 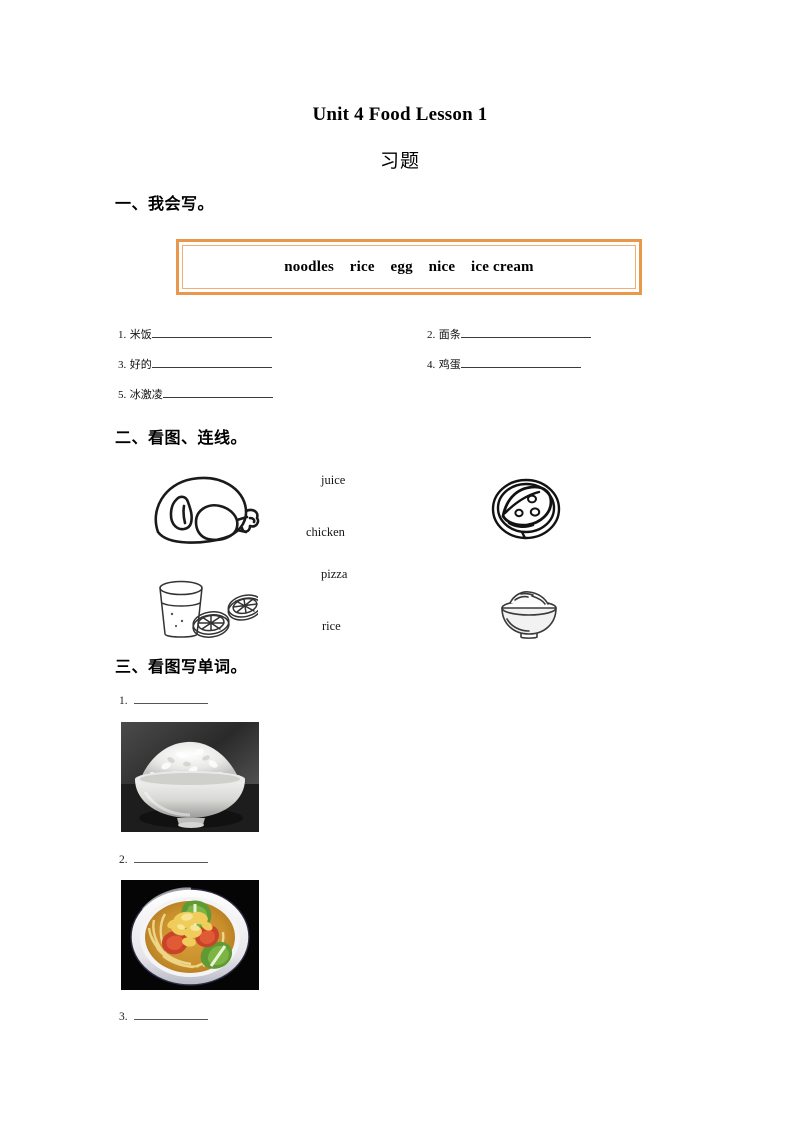 I want to click on photo-item-3-number: 3., so click(x=123, y=1017).